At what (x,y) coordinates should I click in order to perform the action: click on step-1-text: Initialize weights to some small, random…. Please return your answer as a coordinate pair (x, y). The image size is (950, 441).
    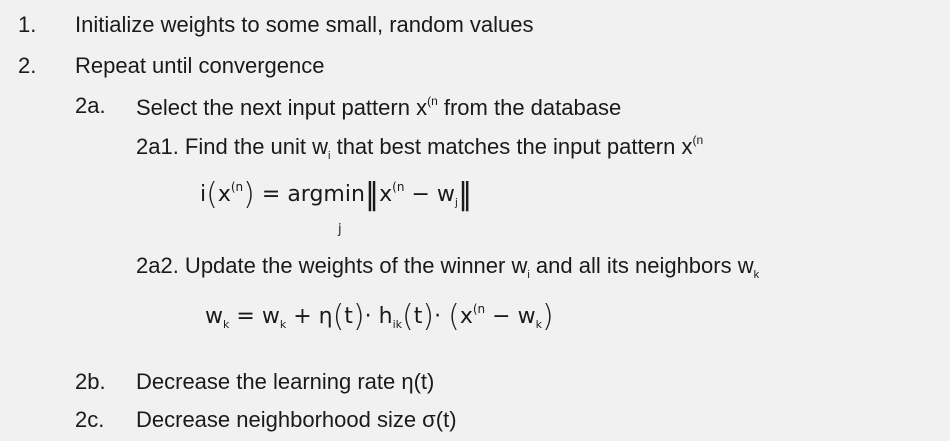
    Looking at the image, I should click on (304, 24).